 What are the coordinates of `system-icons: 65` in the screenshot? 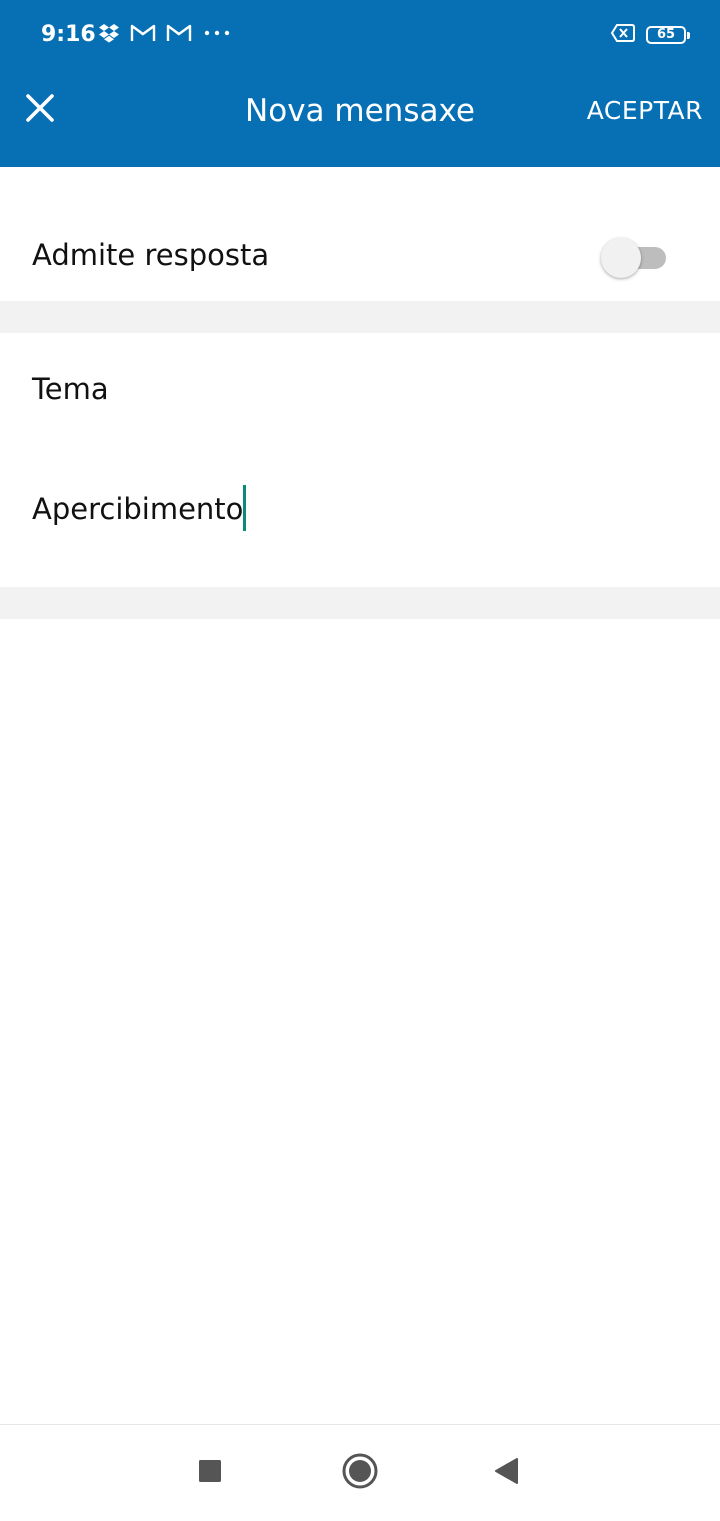 It's located at (650, 35).